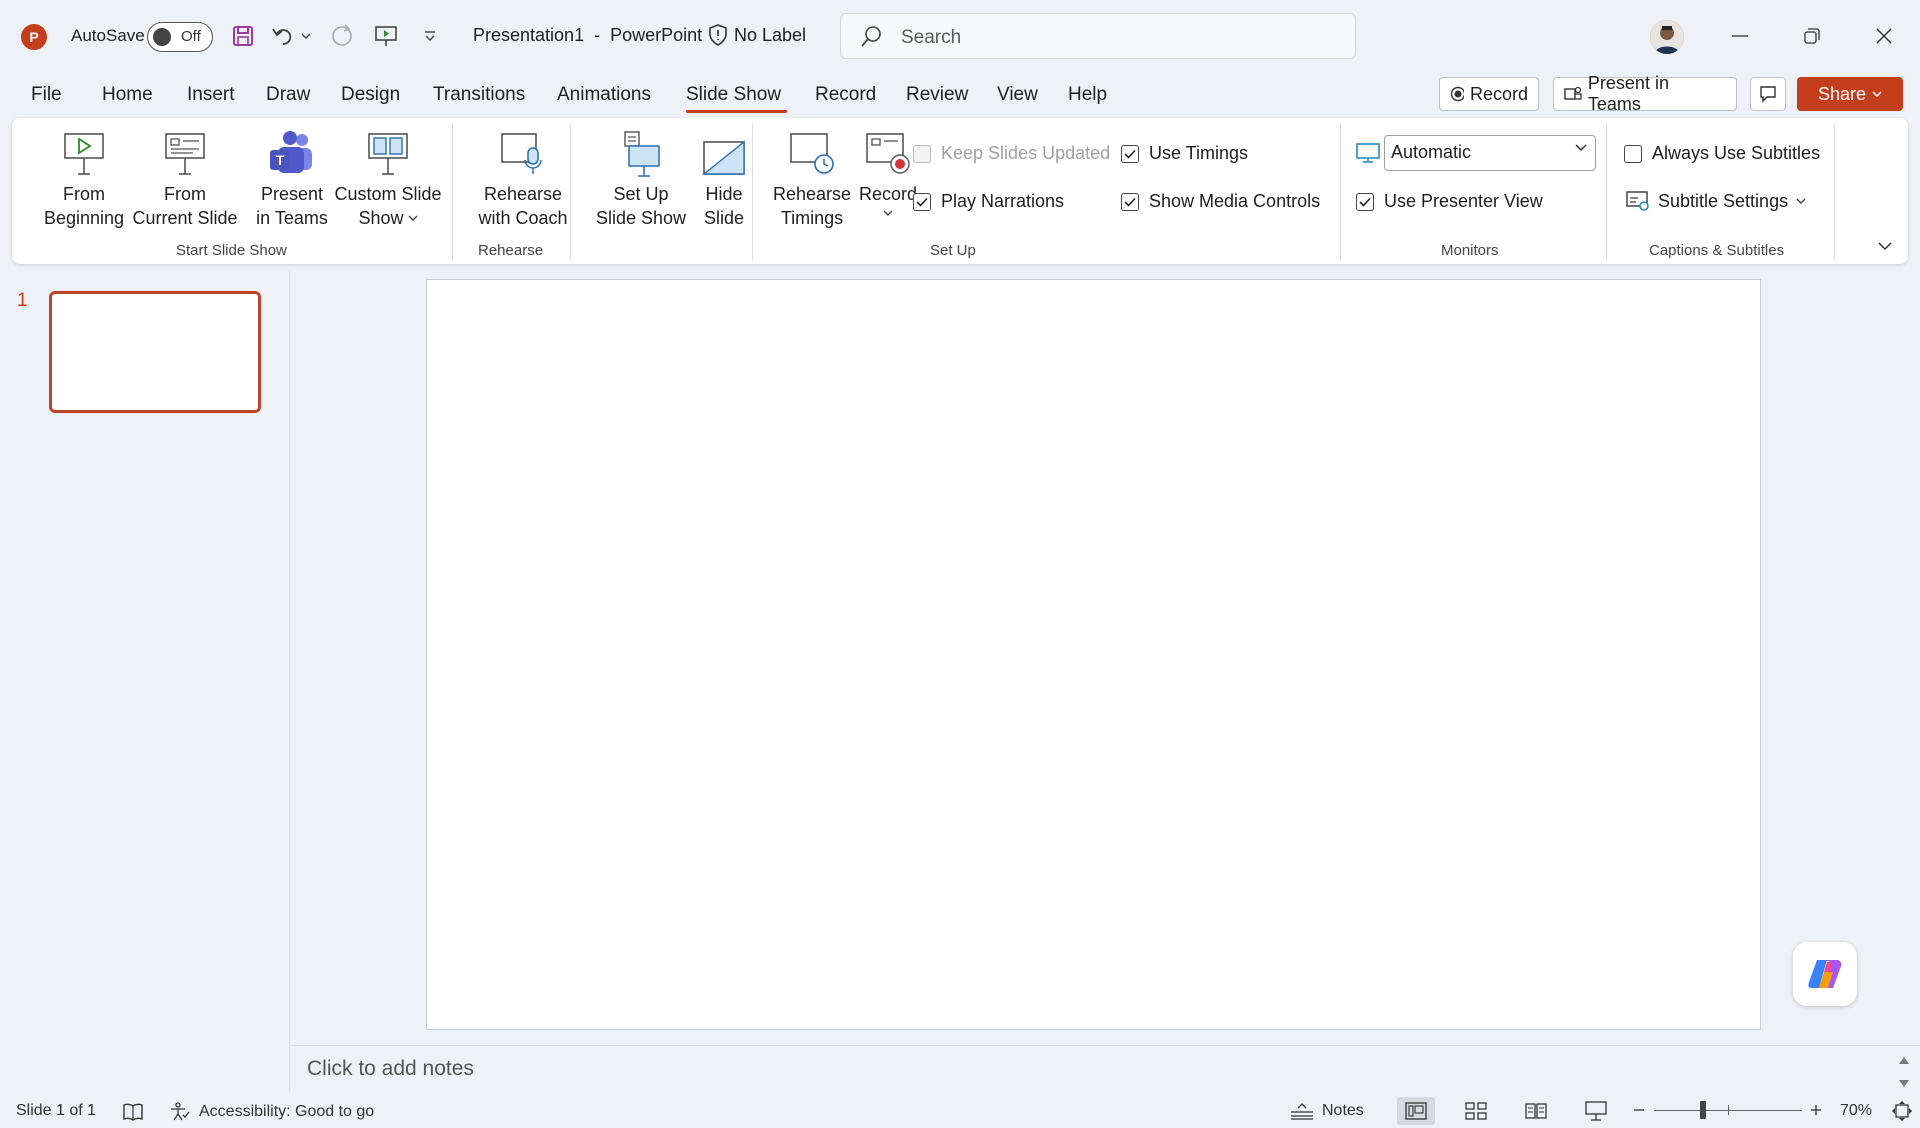 This screenshot has height=1128, width=1920. I want to click on reading-view-icon, so click(1536, 1111).